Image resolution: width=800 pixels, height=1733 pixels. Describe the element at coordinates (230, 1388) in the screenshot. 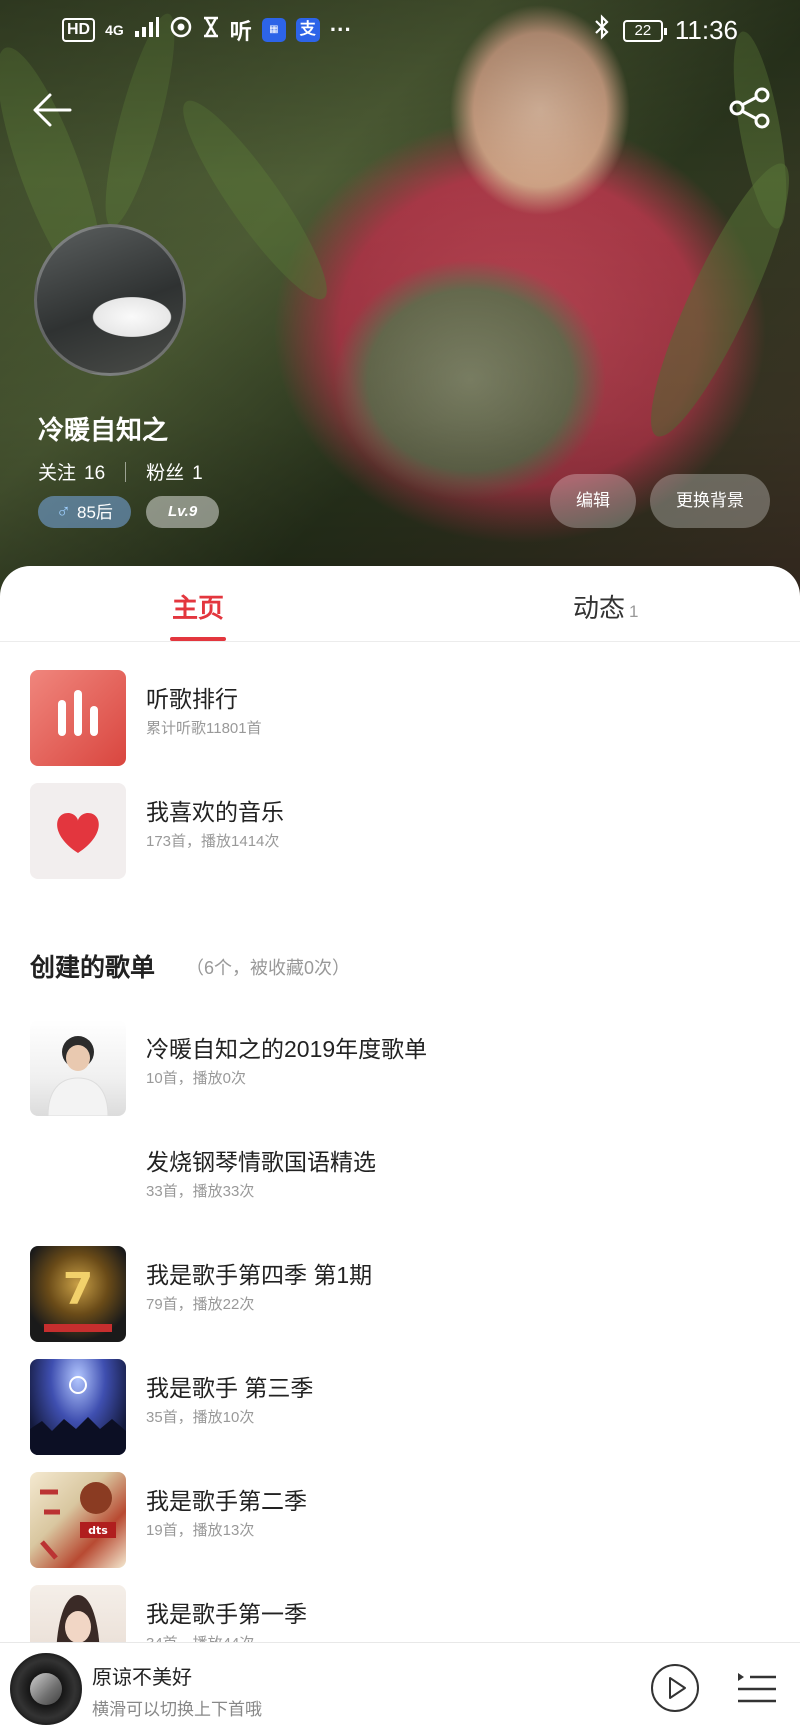

I see `list-item-title: 我是歌手 第三季` at that location.